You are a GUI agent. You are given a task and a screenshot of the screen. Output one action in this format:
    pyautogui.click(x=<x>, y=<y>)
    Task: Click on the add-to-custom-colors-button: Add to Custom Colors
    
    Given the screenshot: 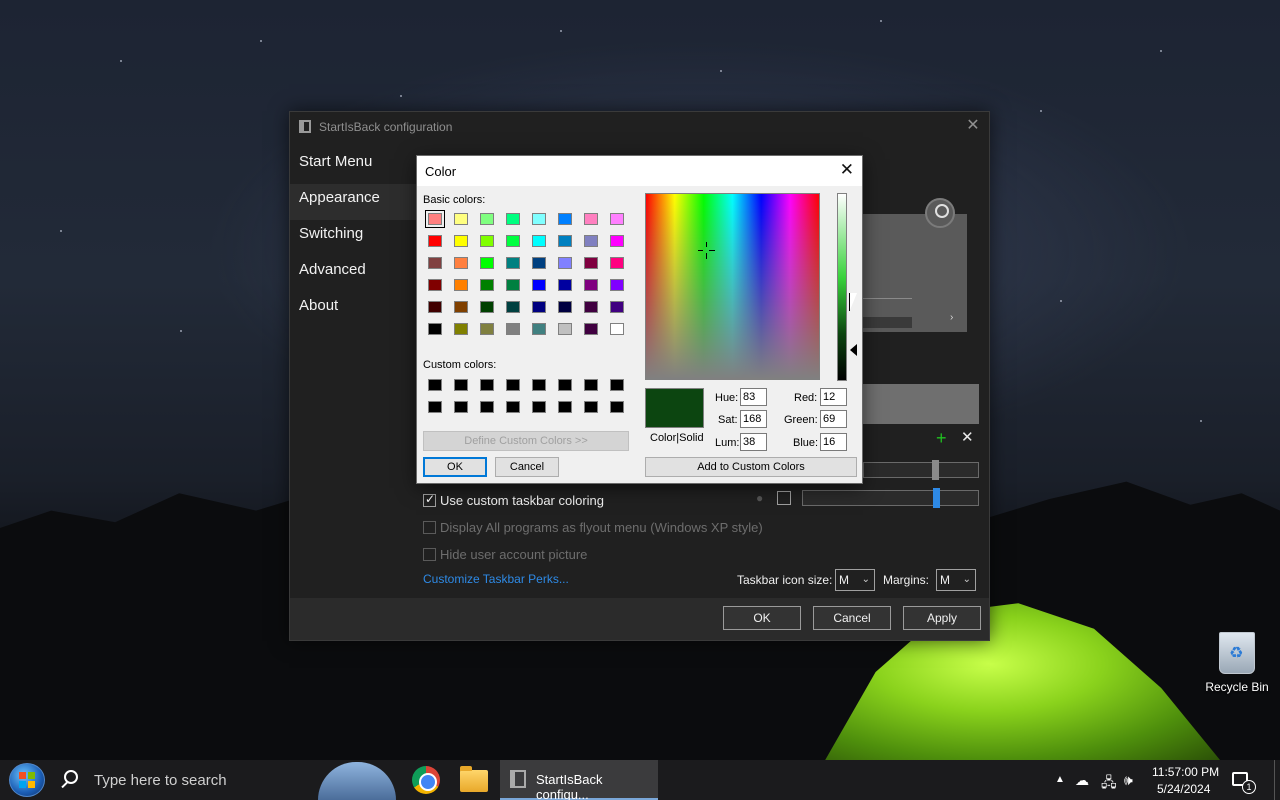 What is the action you would take?
    pyautogui.click(x=751, y=467)
    